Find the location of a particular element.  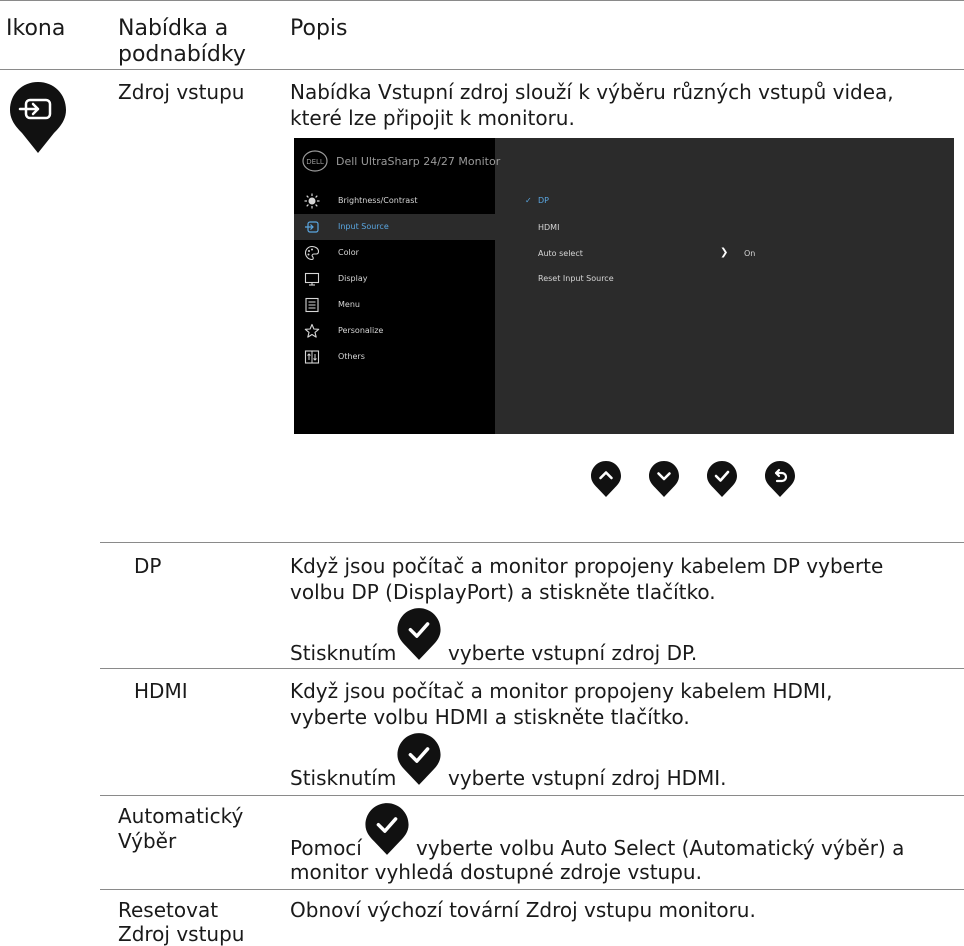

sub-row-auto-press-pre: Pomocí is located at coordinates (326, 848).